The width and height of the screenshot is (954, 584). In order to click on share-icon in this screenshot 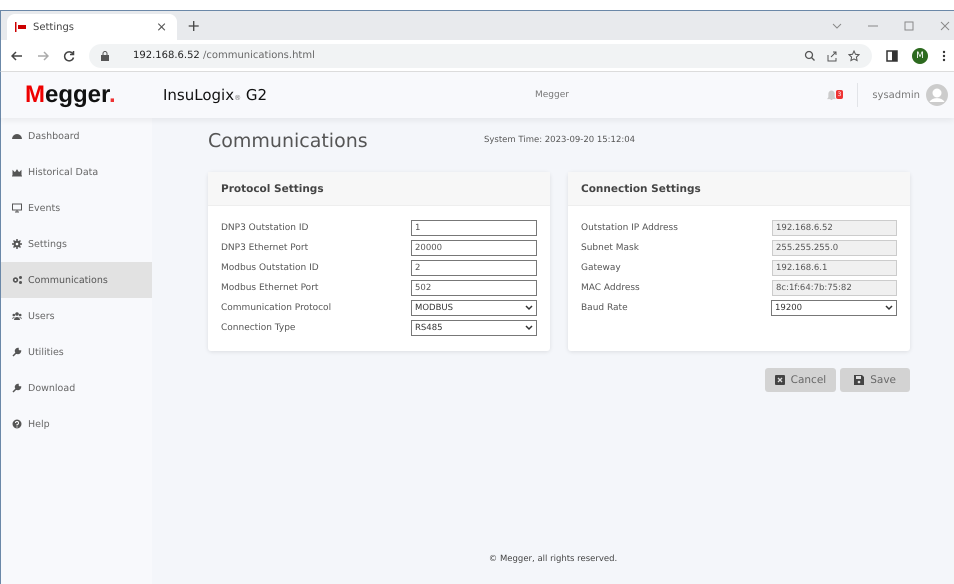, I will do `click(832, 56)`.